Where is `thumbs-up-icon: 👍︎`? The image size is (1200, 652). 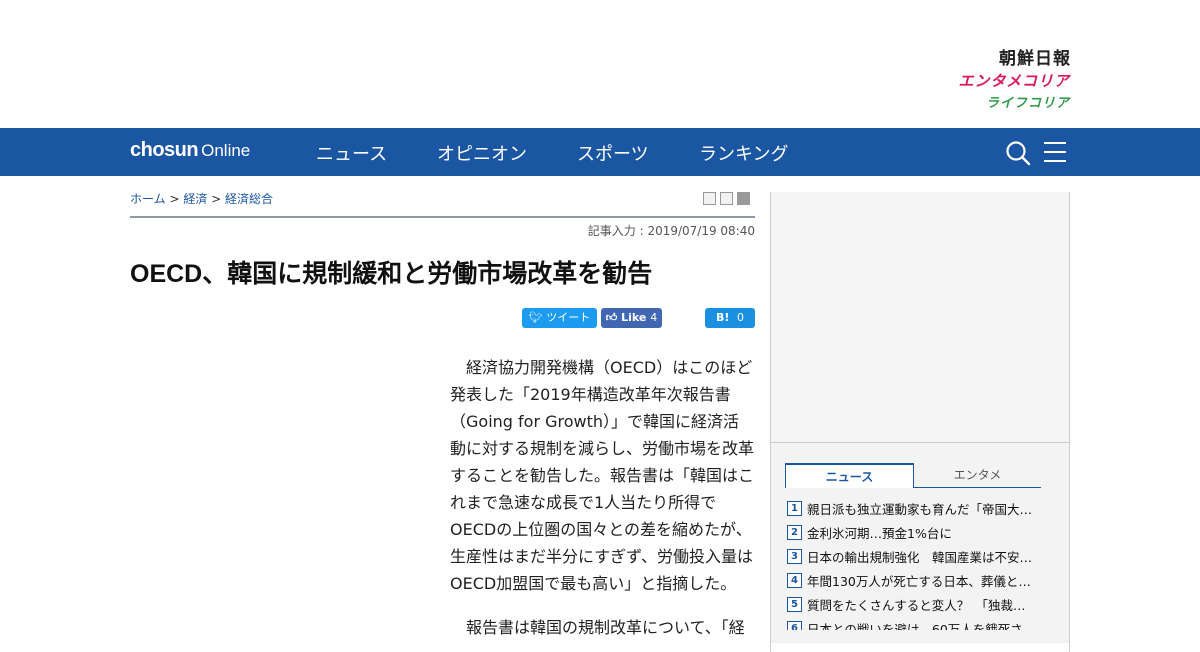
thumbs-up-icon: 👍︎ is located at coordinates (611, 317).